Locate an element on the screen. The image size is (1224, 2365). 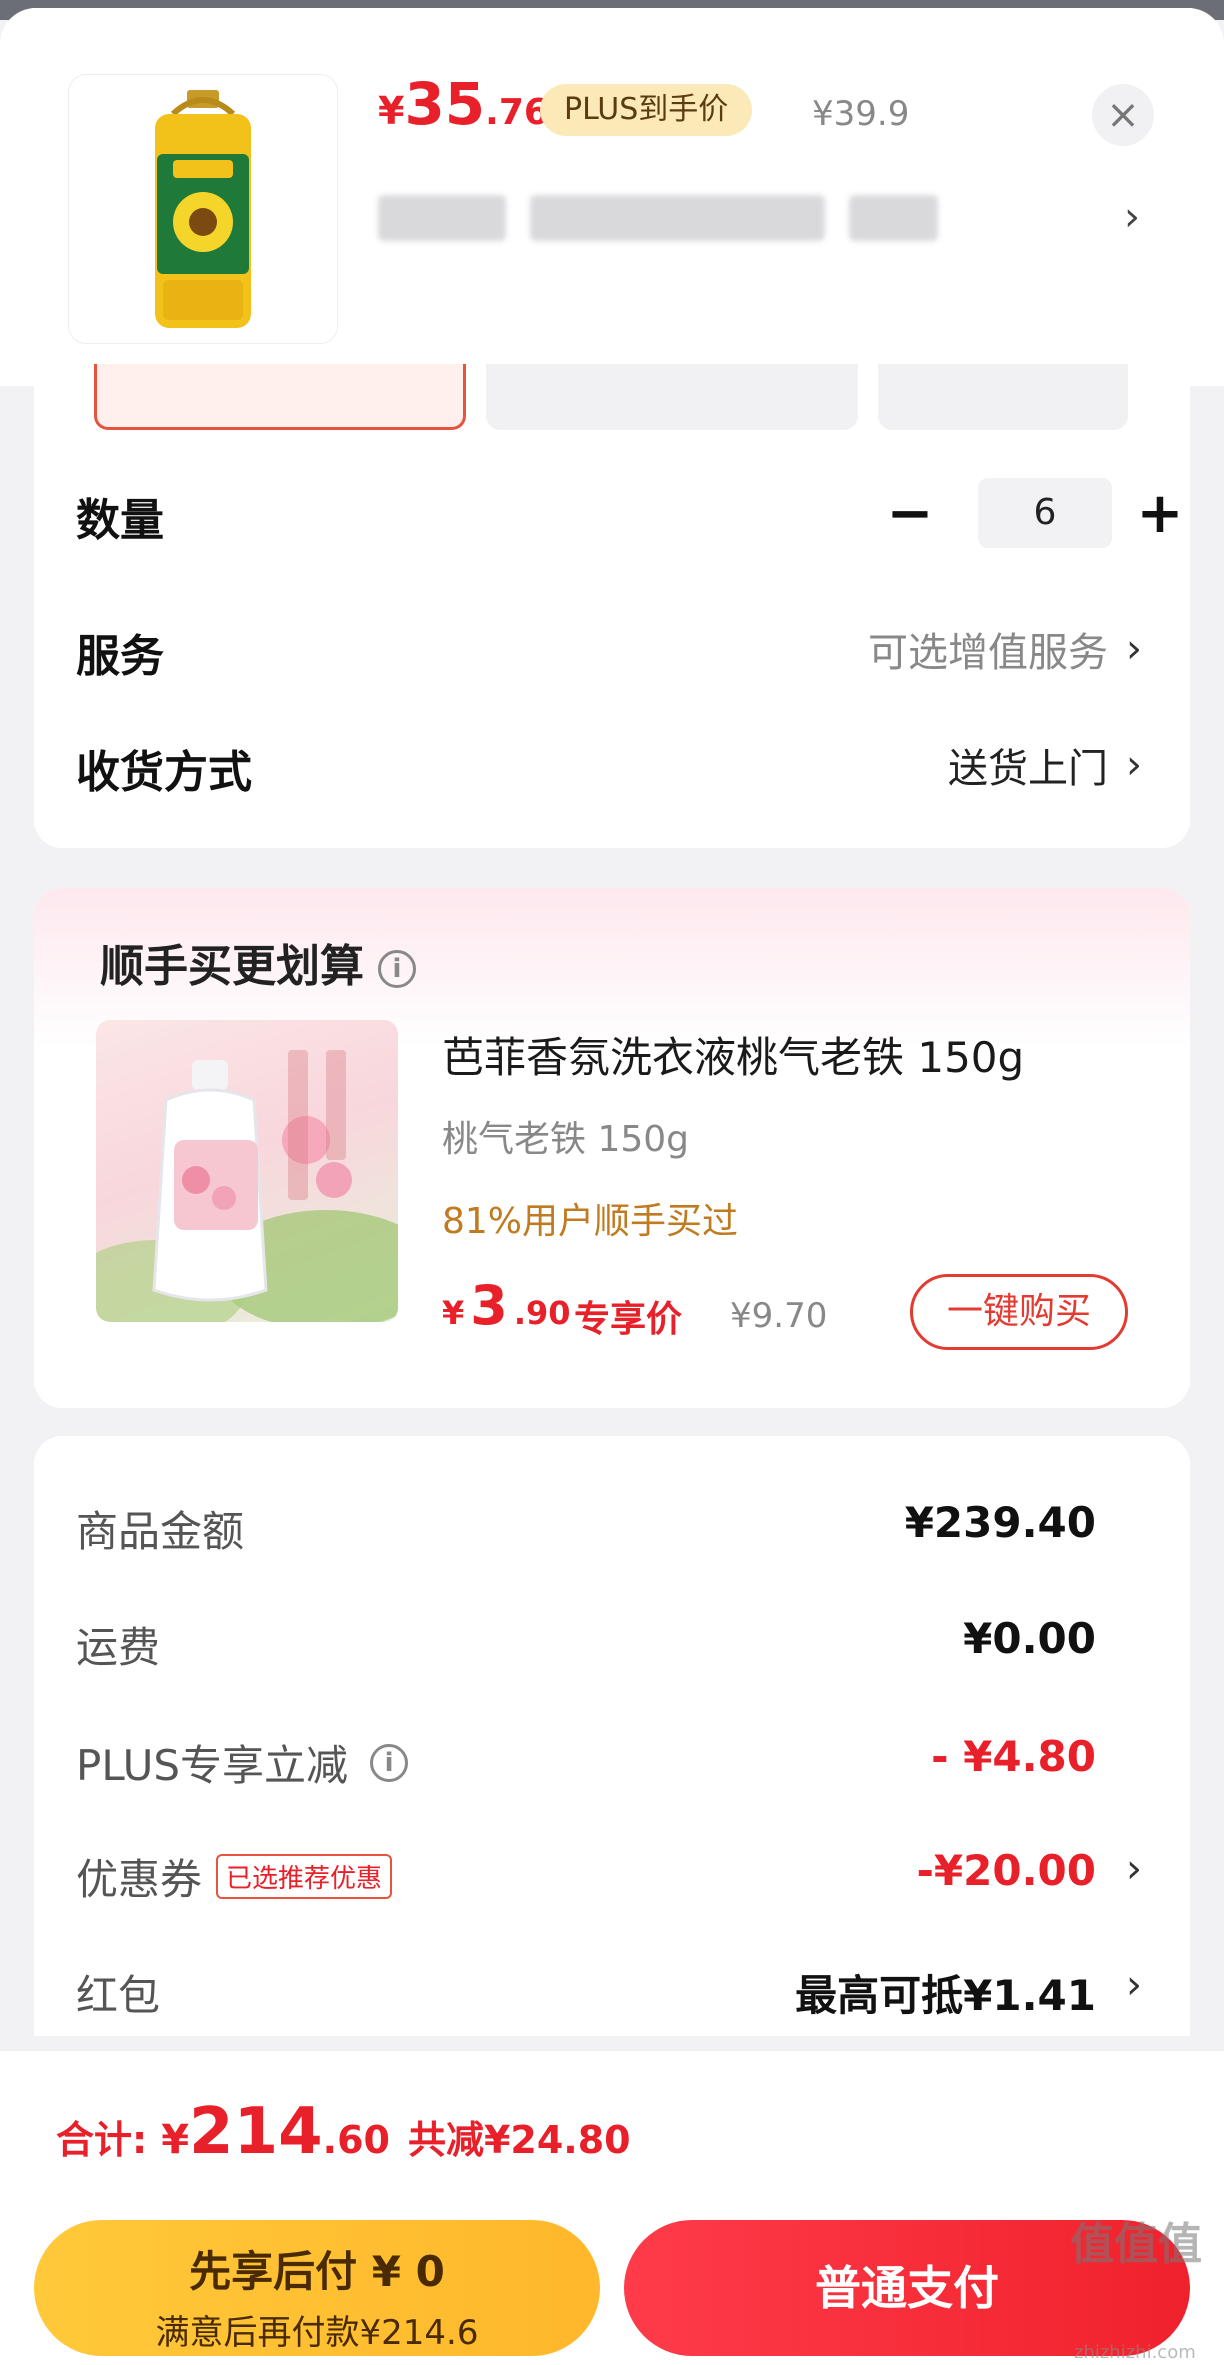
addon-product-spec: 桃气老铁 150g is located at coordinates (566, 1139).